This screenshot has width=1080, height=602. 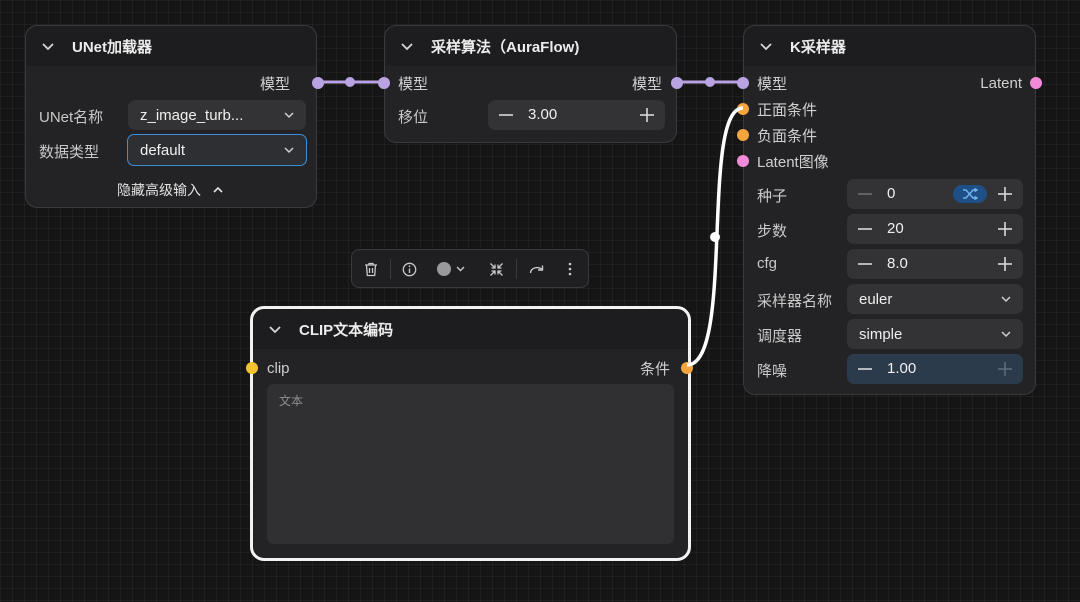 I want to click on output-conditioning-label: 条件, so click(x=654, y=369).